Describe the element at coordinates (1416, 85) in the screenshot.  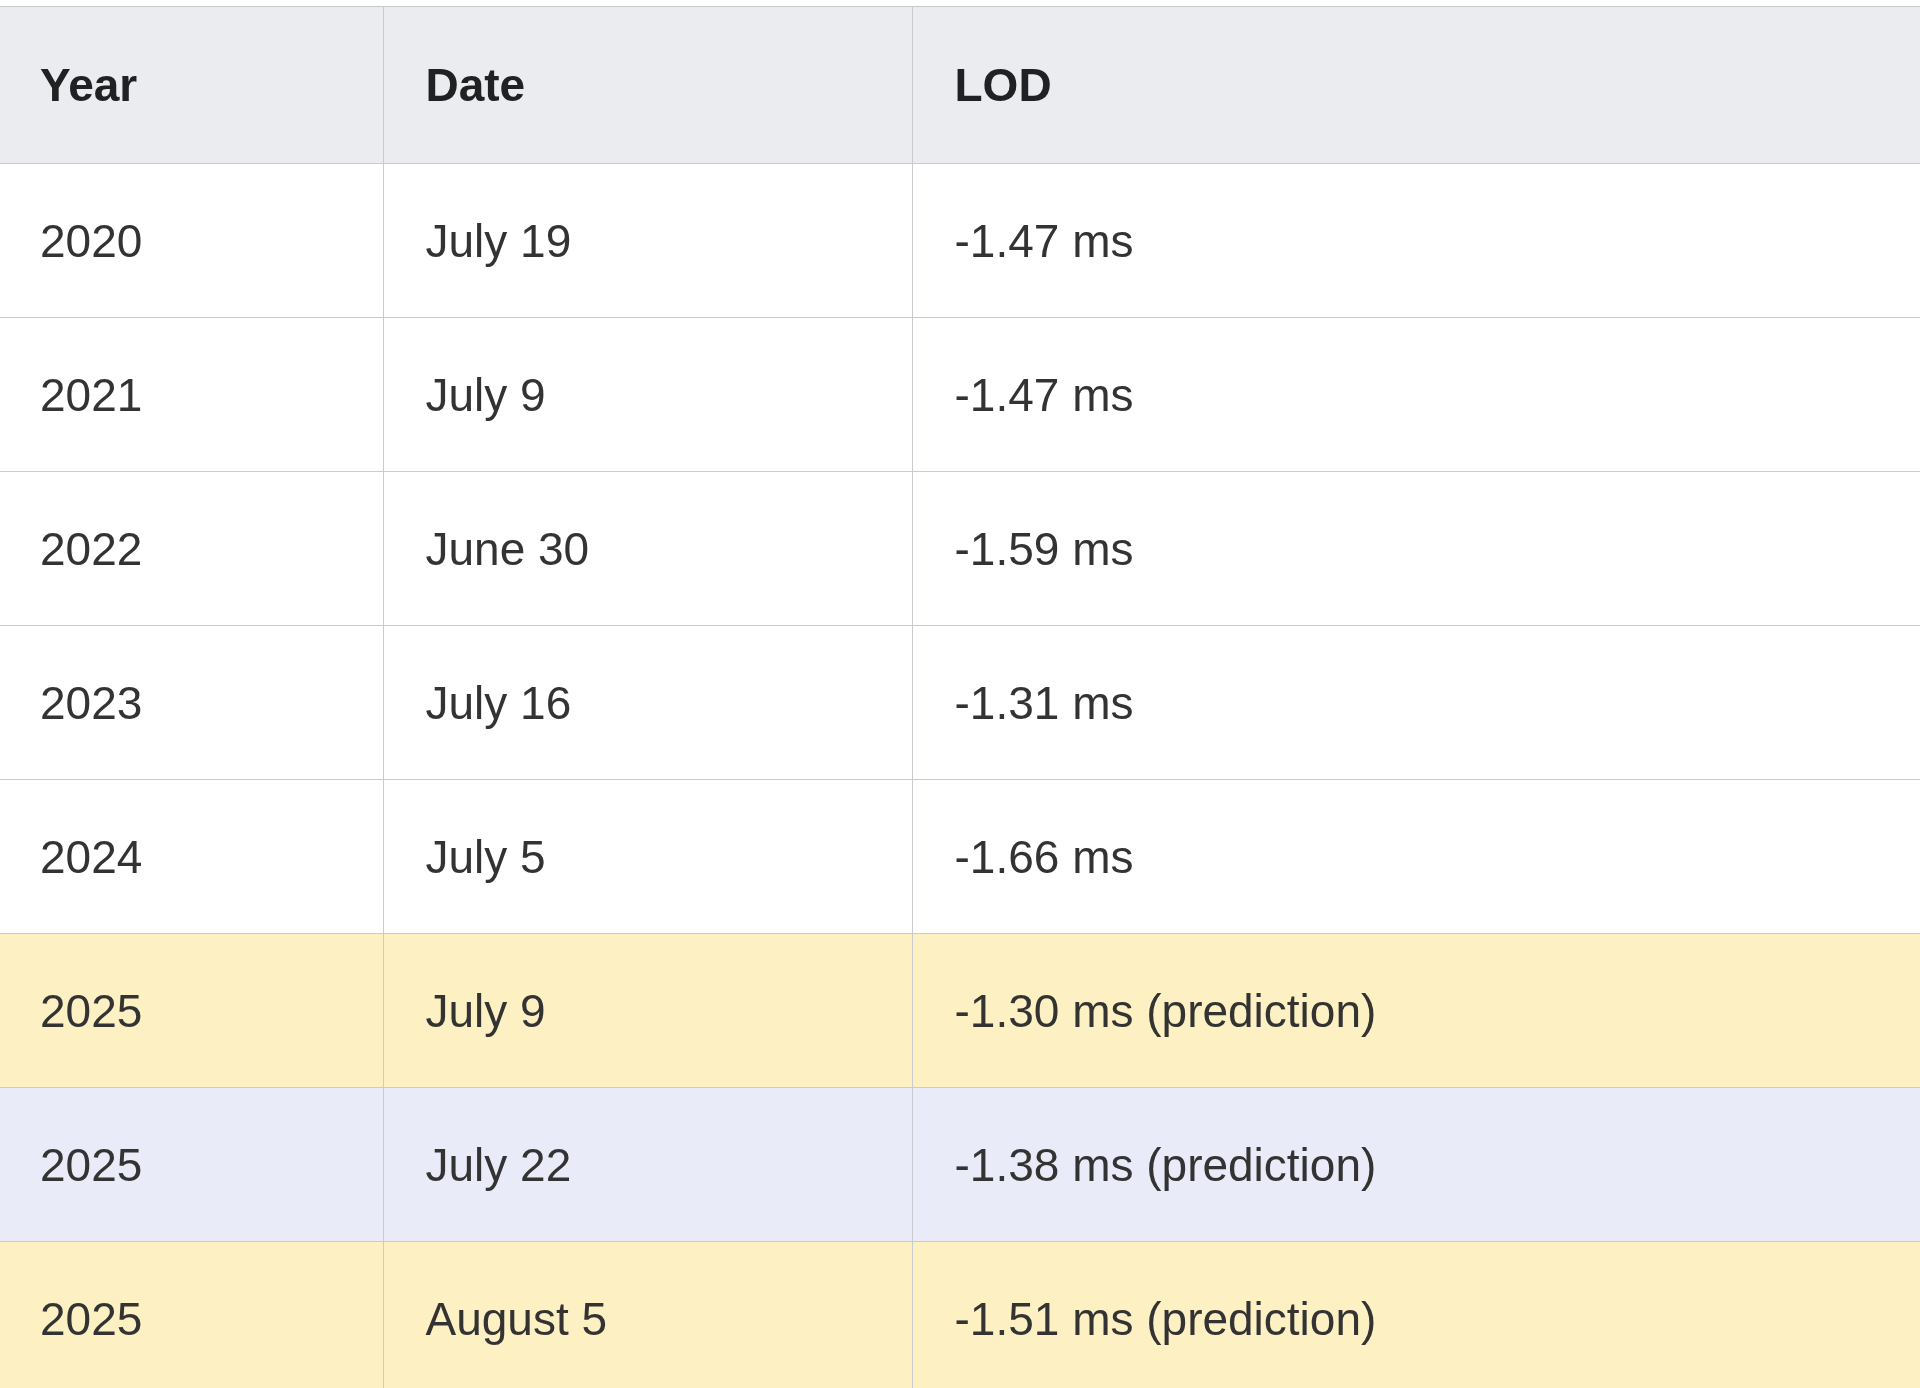
I see `column-header: LOD` at that location.